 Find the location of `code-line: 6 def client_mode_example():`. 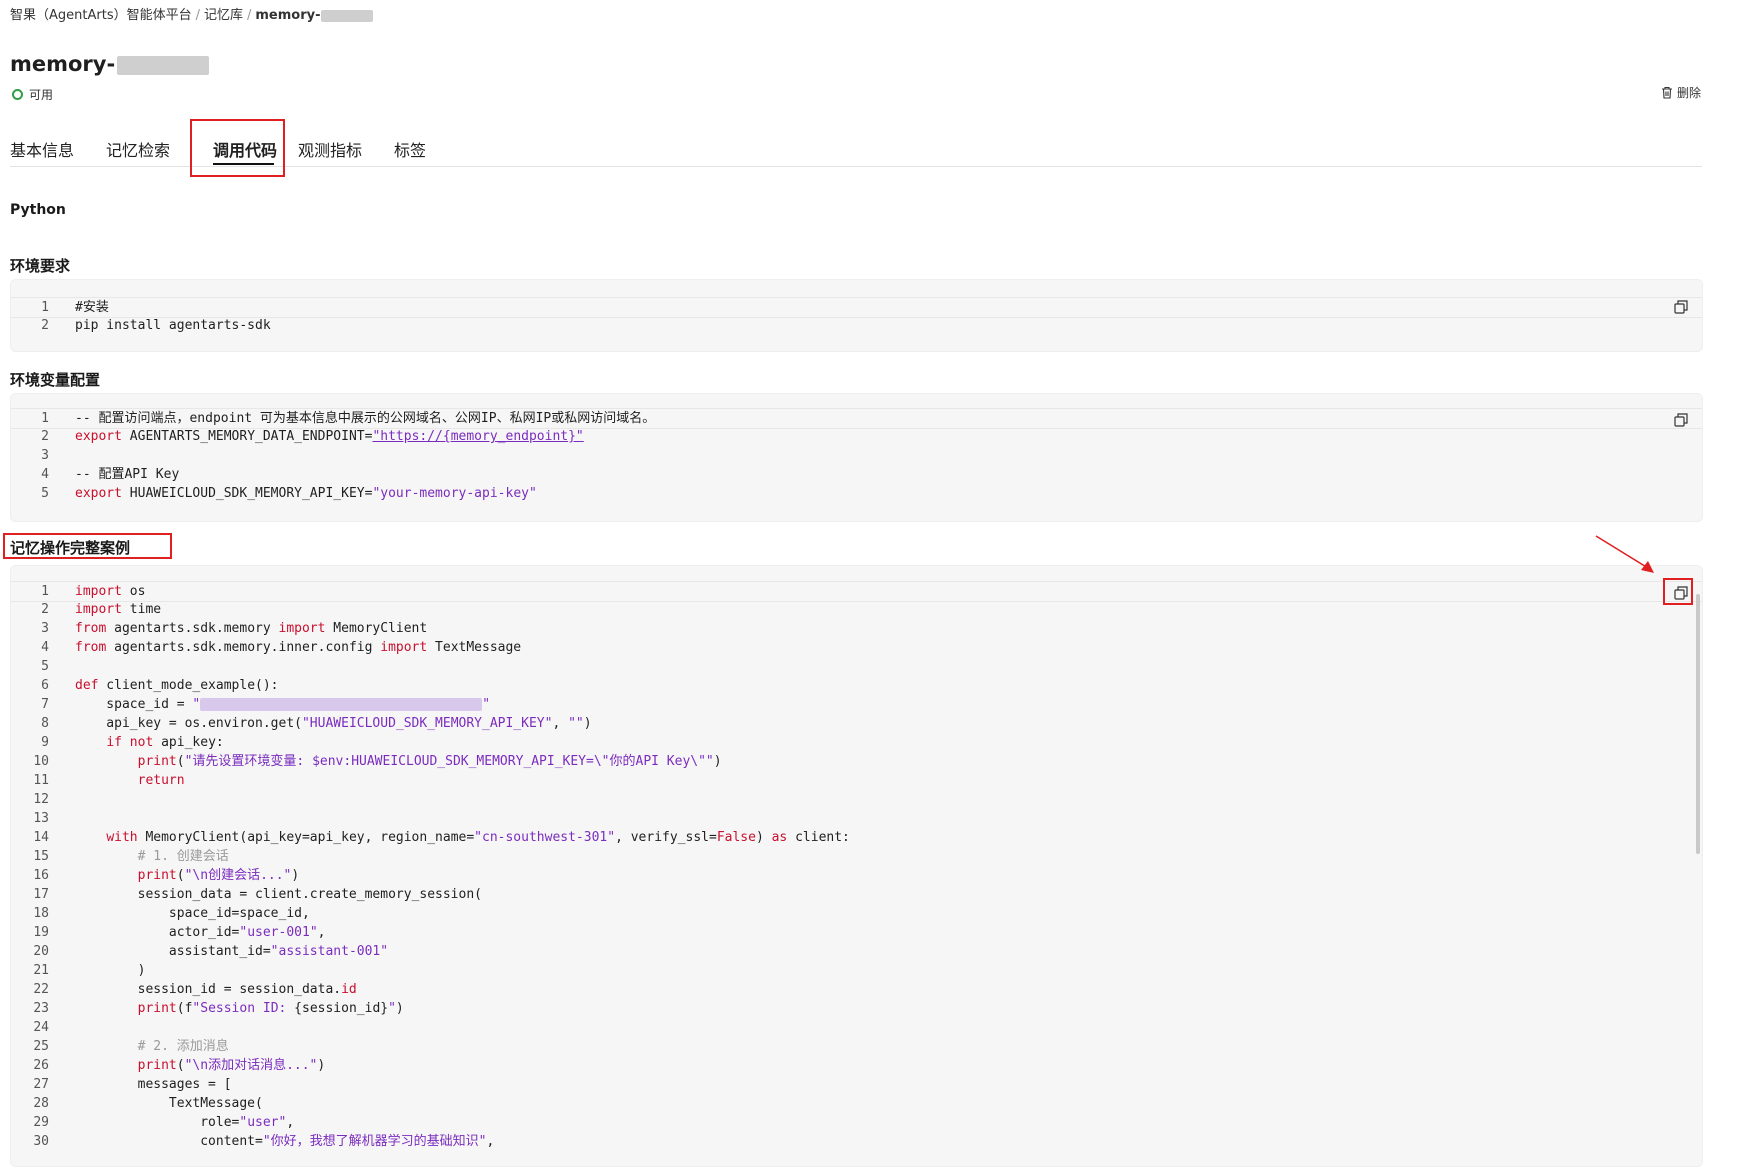

code-line: 6 def client_mode_example(): is located at coordinates (160, 685).